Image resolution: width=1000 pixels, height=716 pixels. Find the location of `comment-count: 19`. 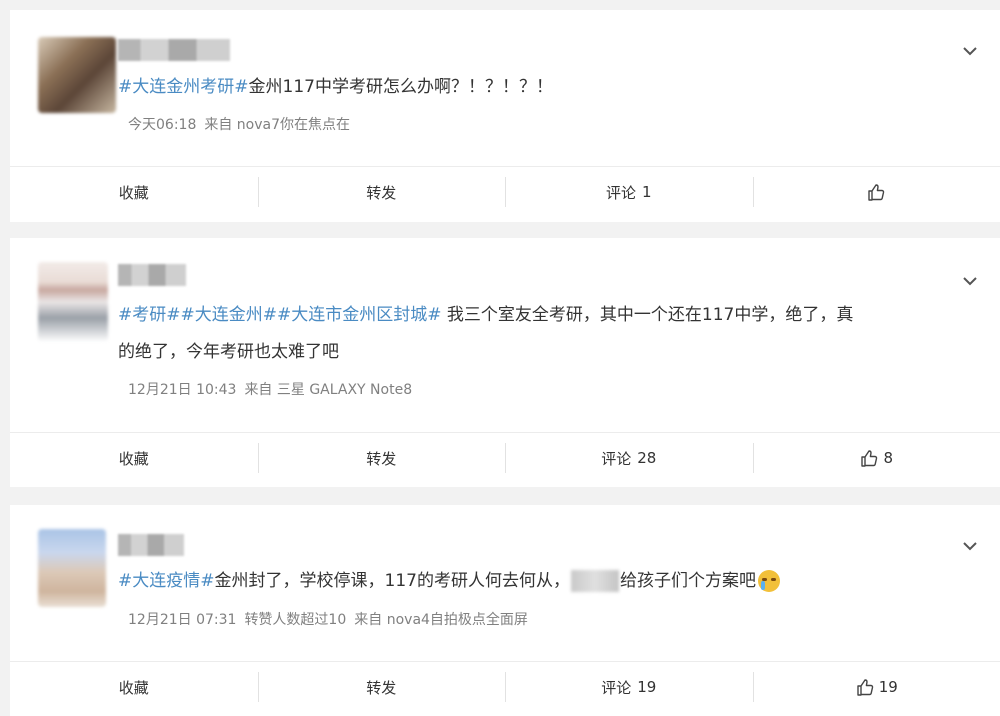

comment-count: 19 is located at coordinates (647, 687).